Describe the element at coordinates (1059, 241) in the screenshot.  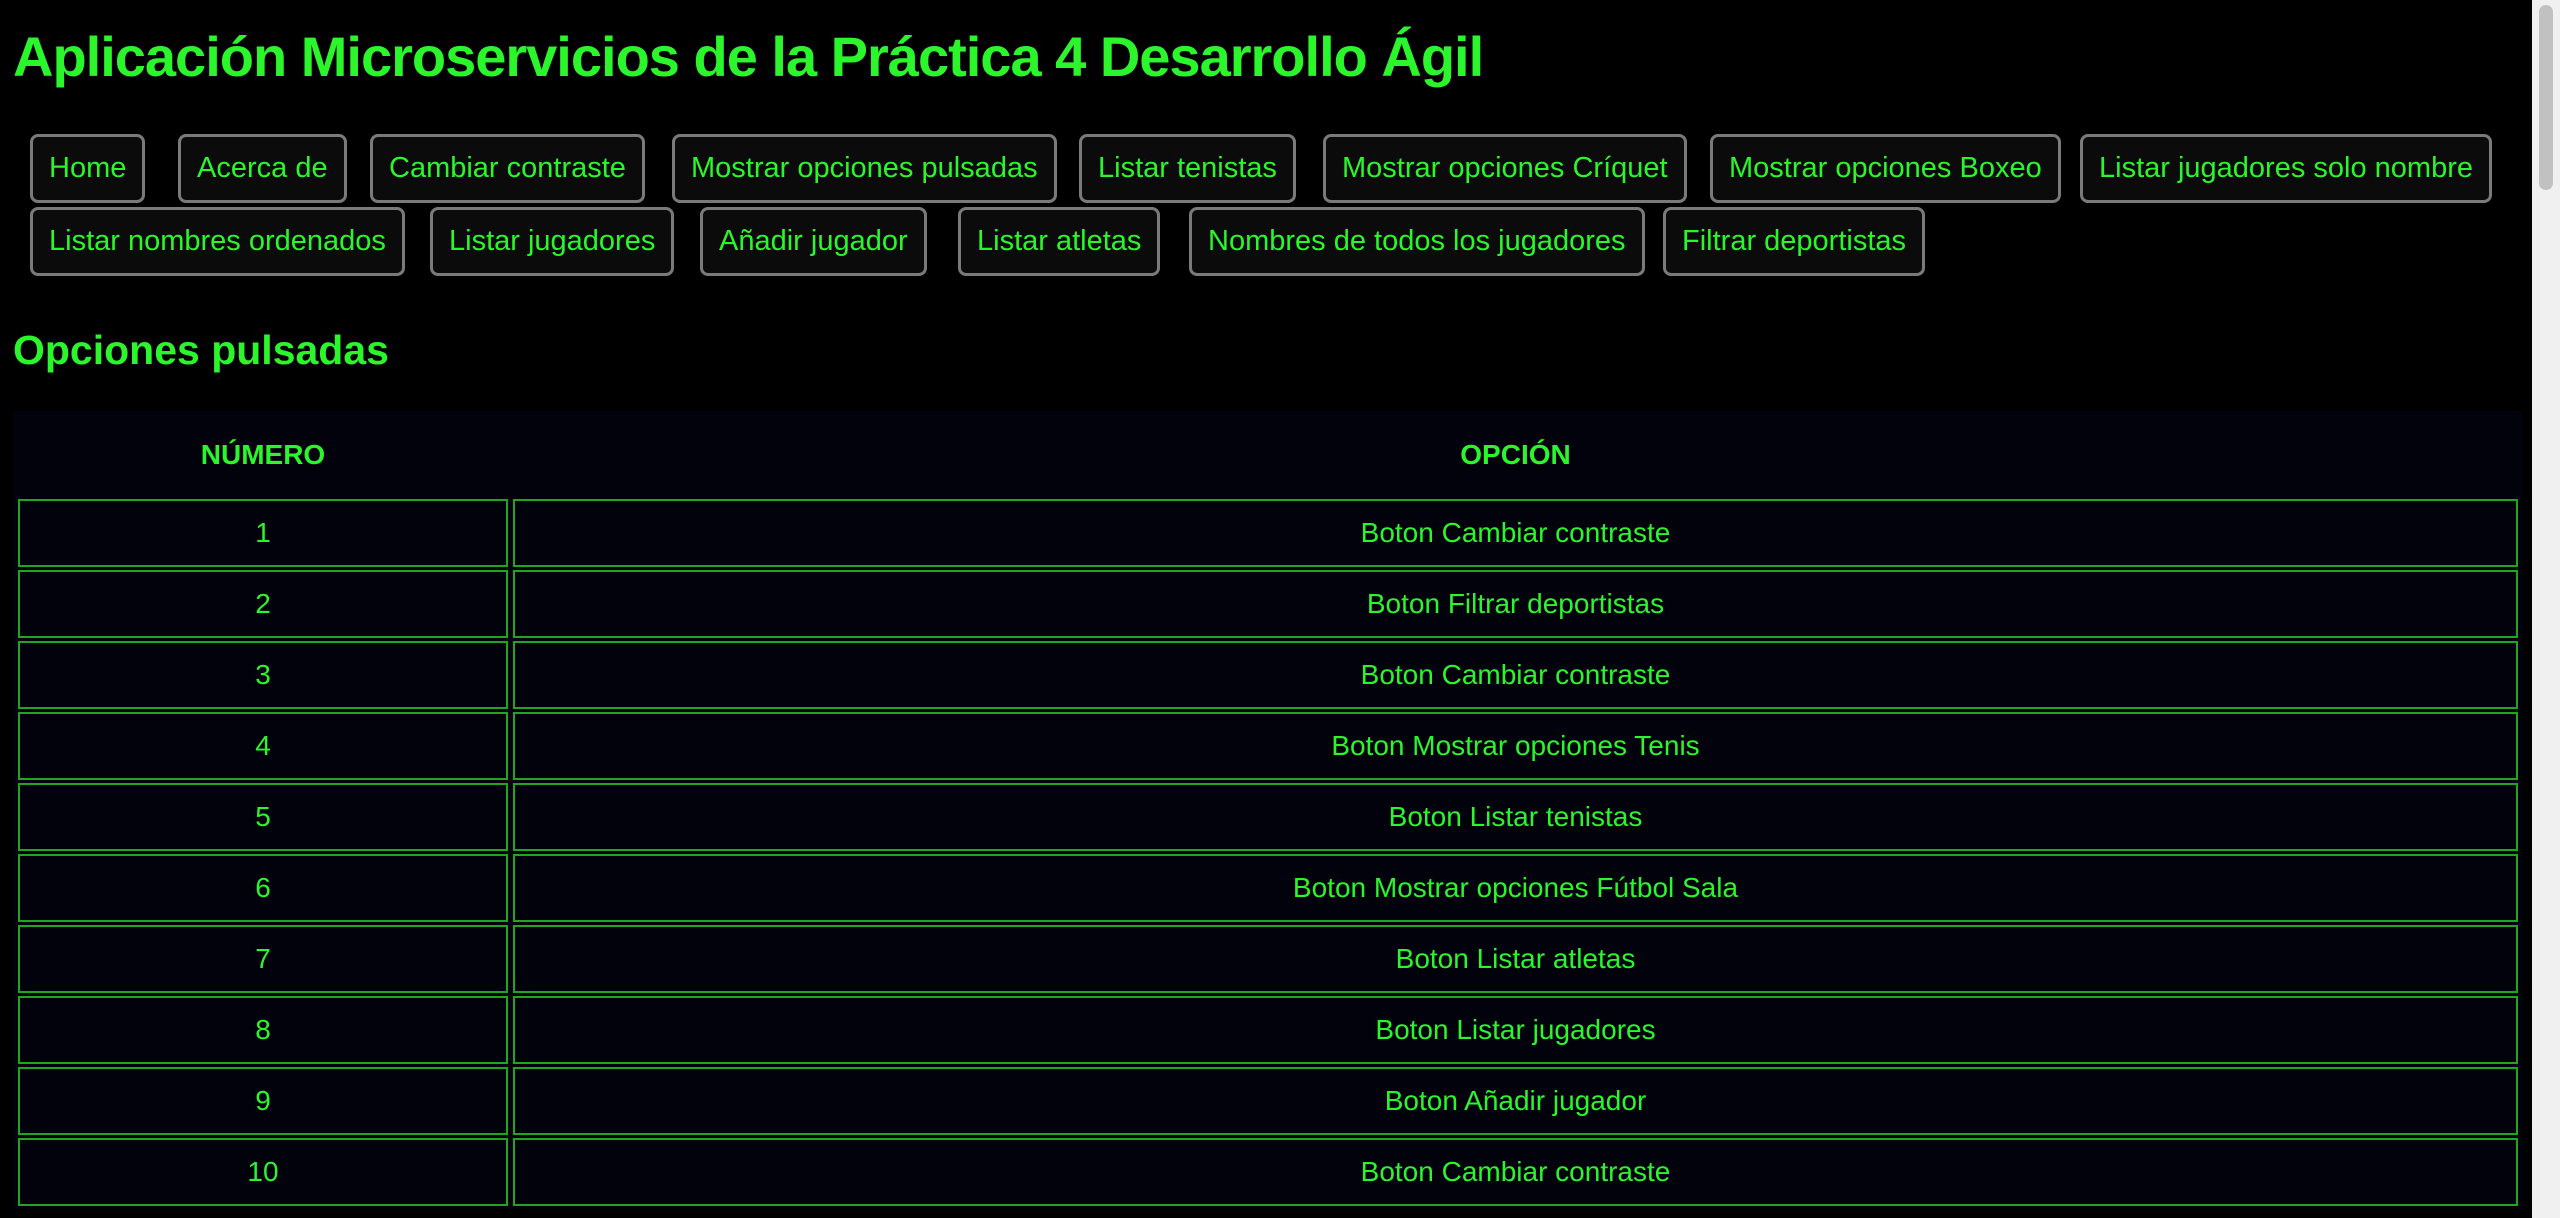
I see `list-athletes-button: Listar atletas` at that location.